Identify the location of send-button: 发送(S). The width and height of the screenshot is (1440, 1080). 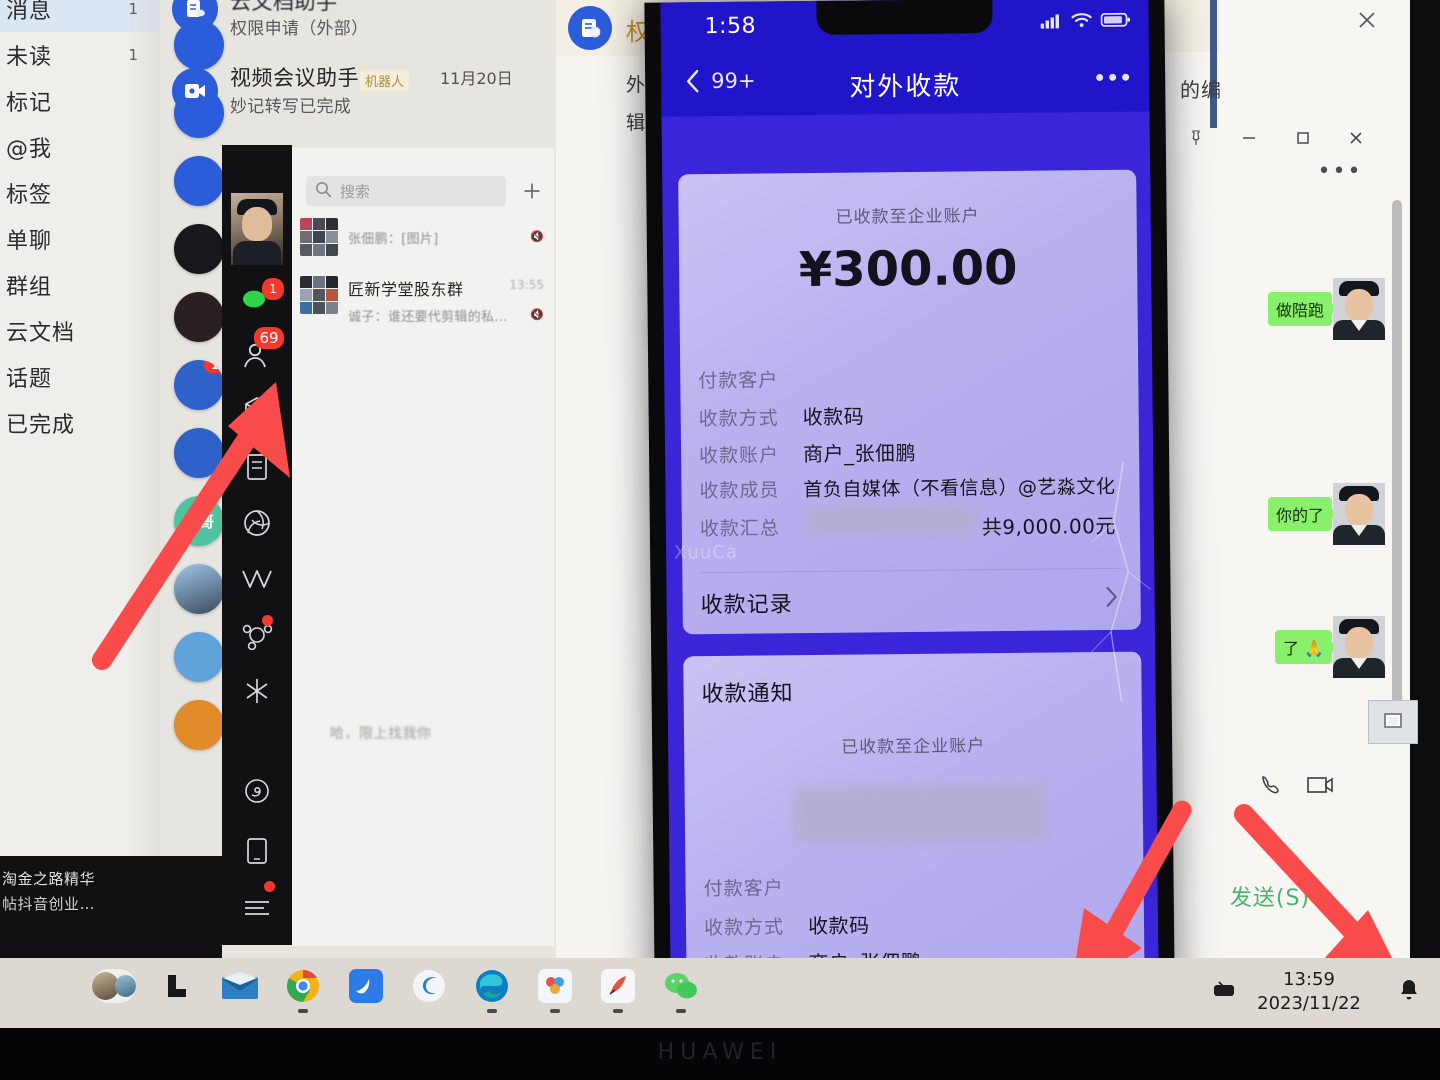
(1270, 896).